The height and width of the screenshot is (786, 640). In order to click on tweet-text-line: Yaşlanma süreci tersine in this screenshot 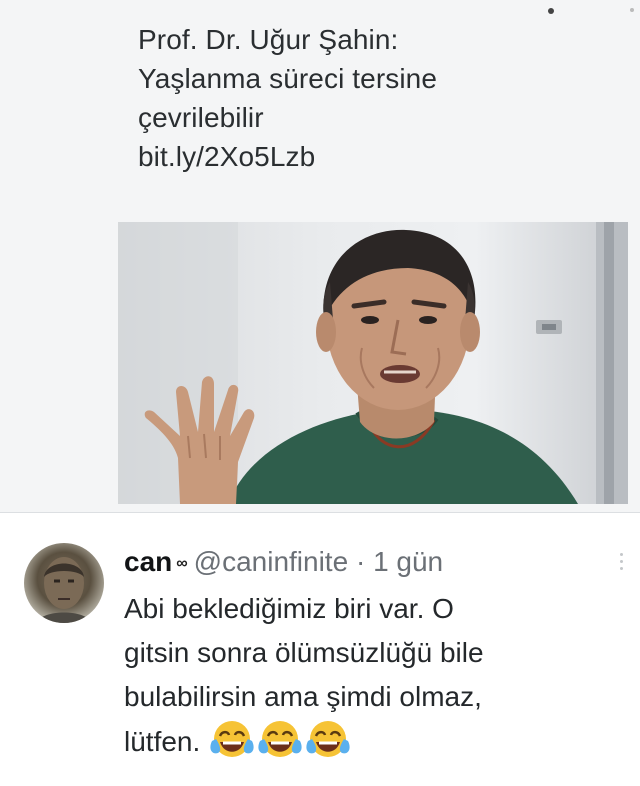, I will do `click(288, 78)`.